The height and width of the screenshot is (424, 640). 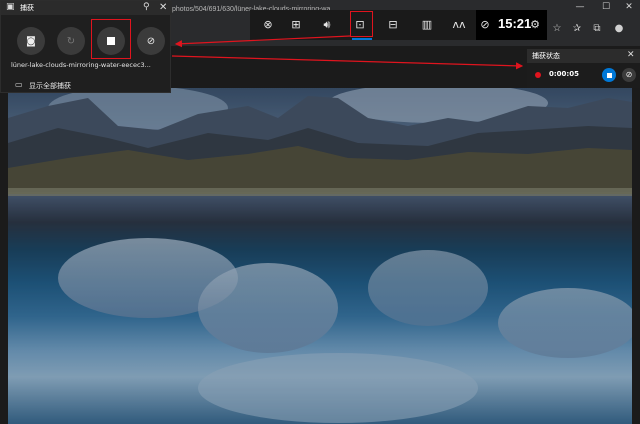 I want to click on controller-icon: ⊞, so click(x=296, y=25).